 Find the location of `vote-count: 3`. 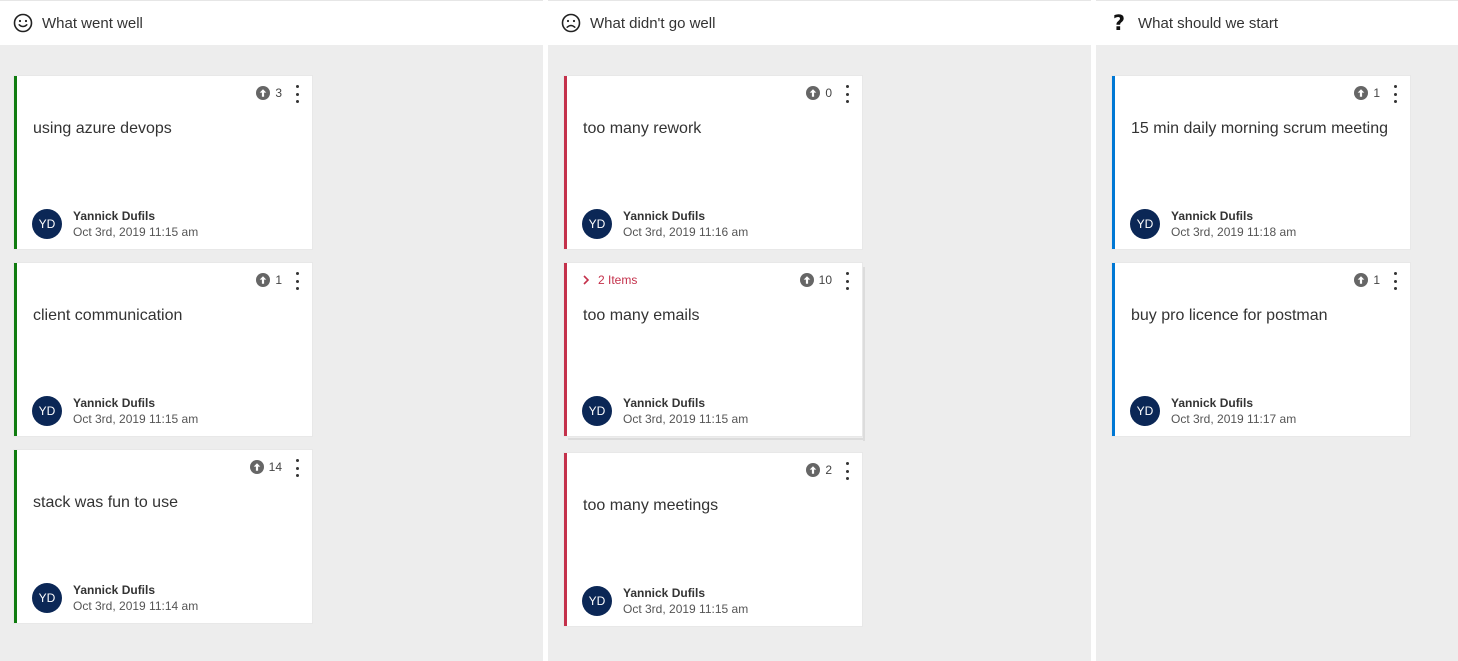

vote-count: 3 is located at coordinates (278, 93).